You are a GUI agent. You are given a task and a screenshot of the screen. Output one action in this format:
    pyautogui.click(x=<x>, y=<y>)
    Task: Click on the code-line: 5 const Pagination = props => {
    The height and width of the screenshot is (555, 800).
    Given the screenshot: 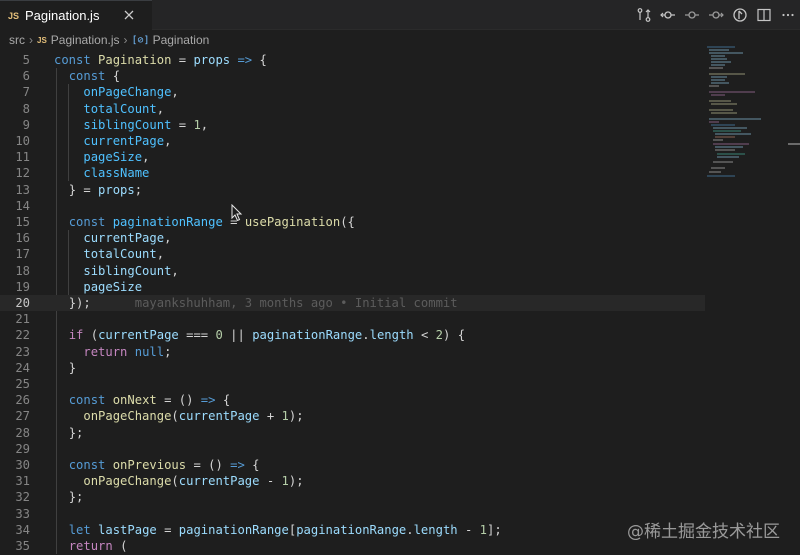 What is the action you would take?
    pyautogui.click(x=144, y=60)
    